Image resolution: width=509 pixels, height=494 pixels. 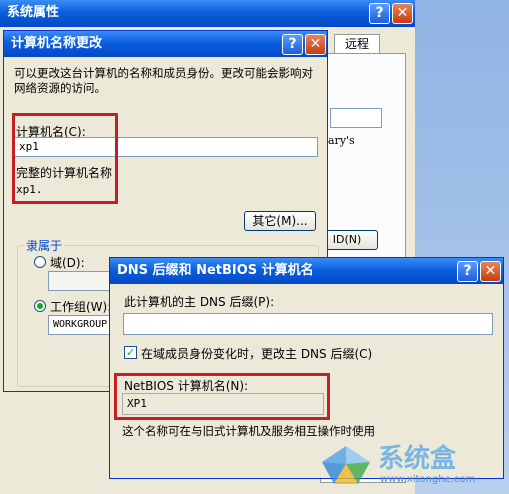 I want to click on dns-suffix-titlebar: DNS 后缀和 NetBIOS 计算机名, so click(x=306, y=271).